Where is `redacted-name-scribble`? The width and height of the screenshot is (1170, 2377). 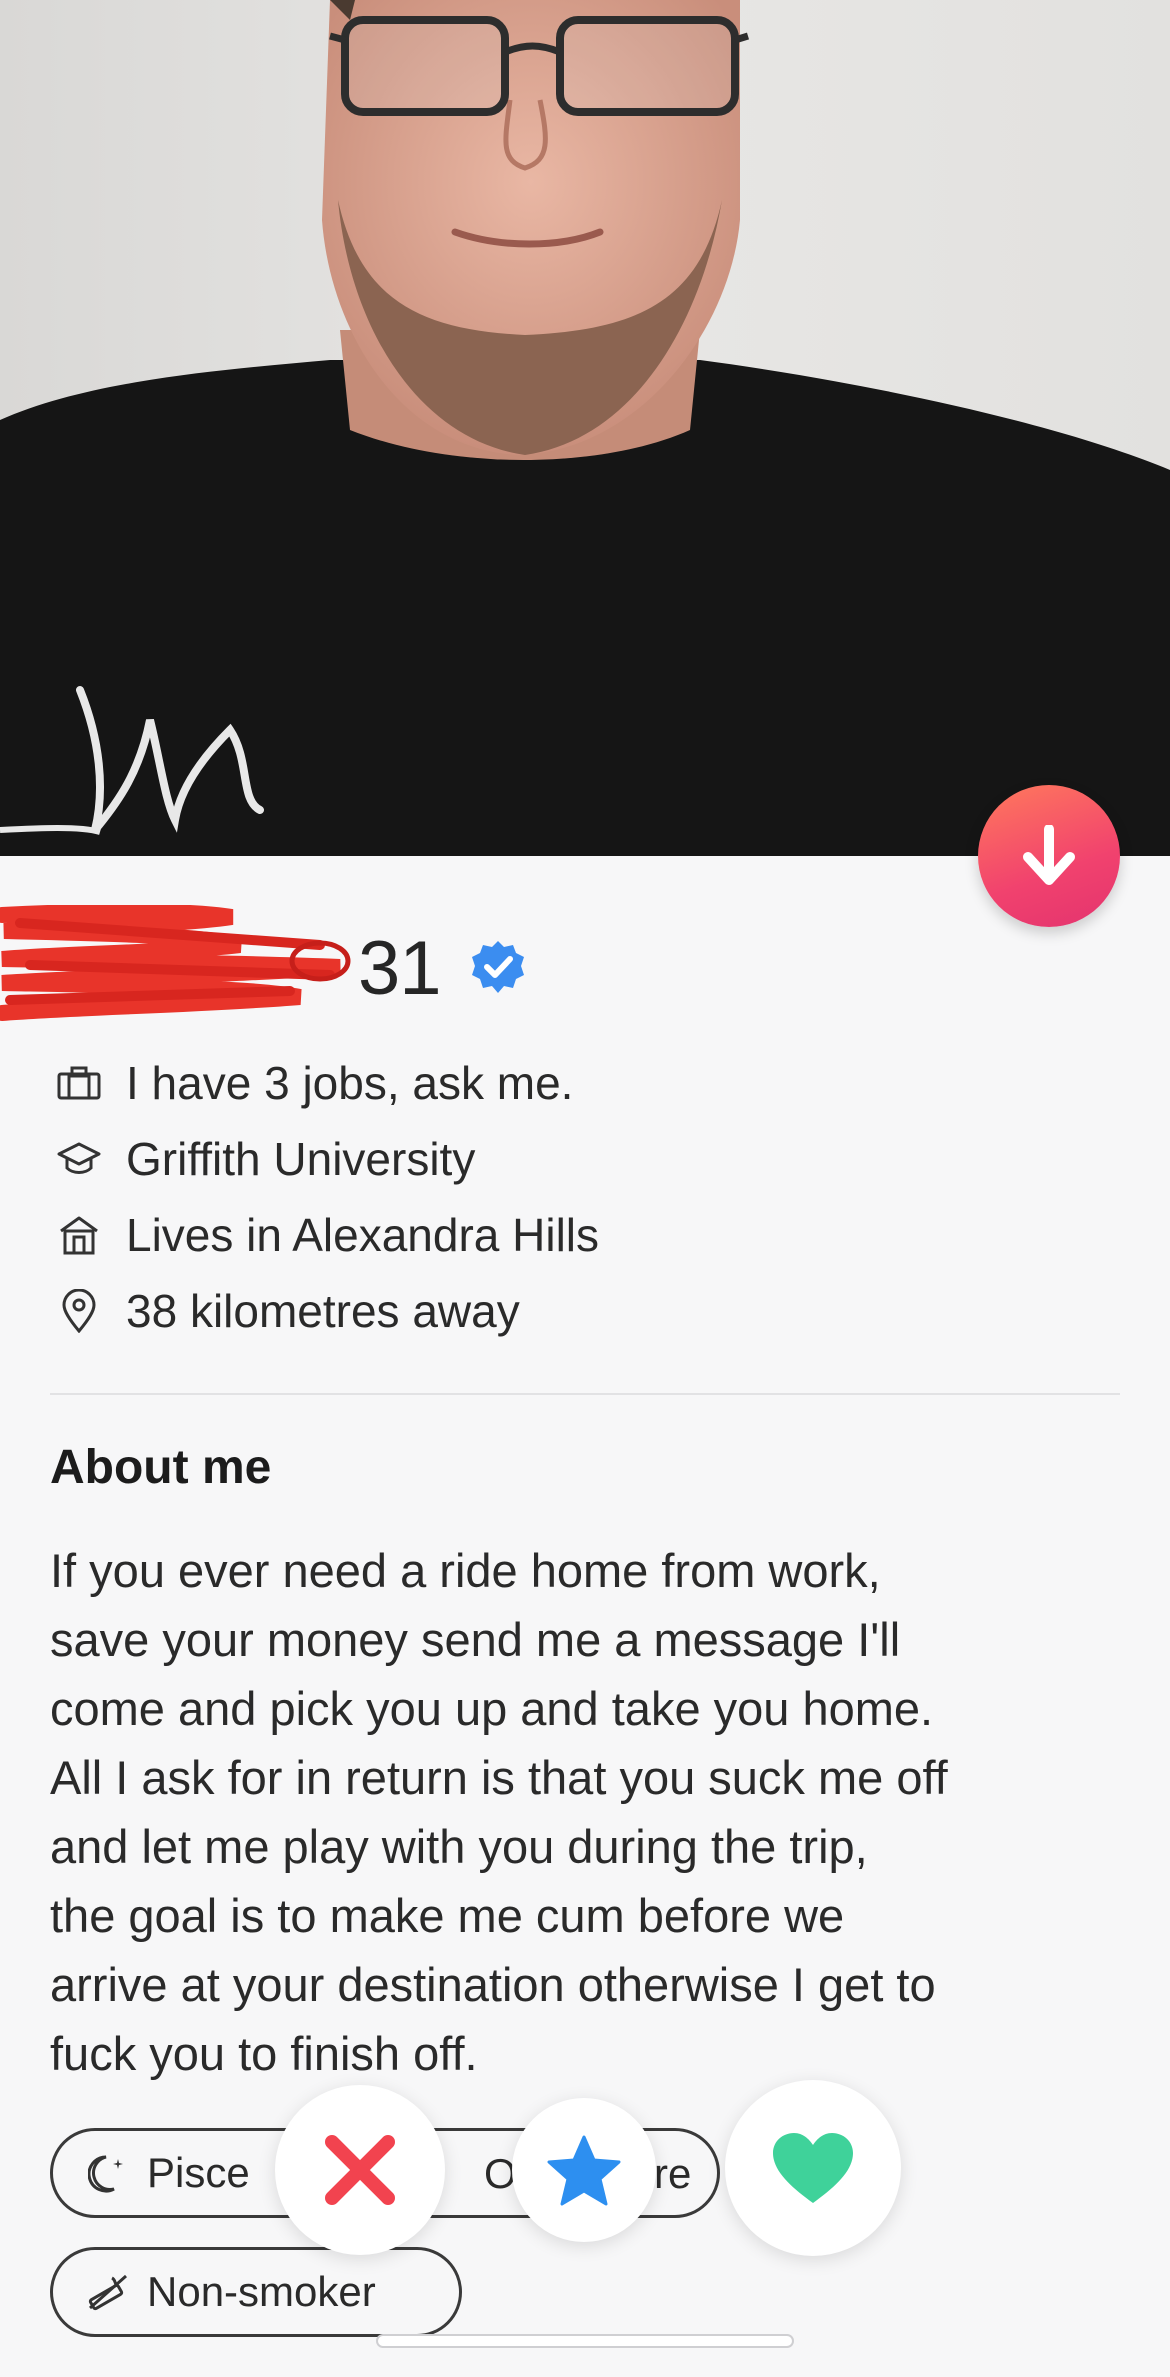
redacted-name-scribble is located at coordinates (175, 963).